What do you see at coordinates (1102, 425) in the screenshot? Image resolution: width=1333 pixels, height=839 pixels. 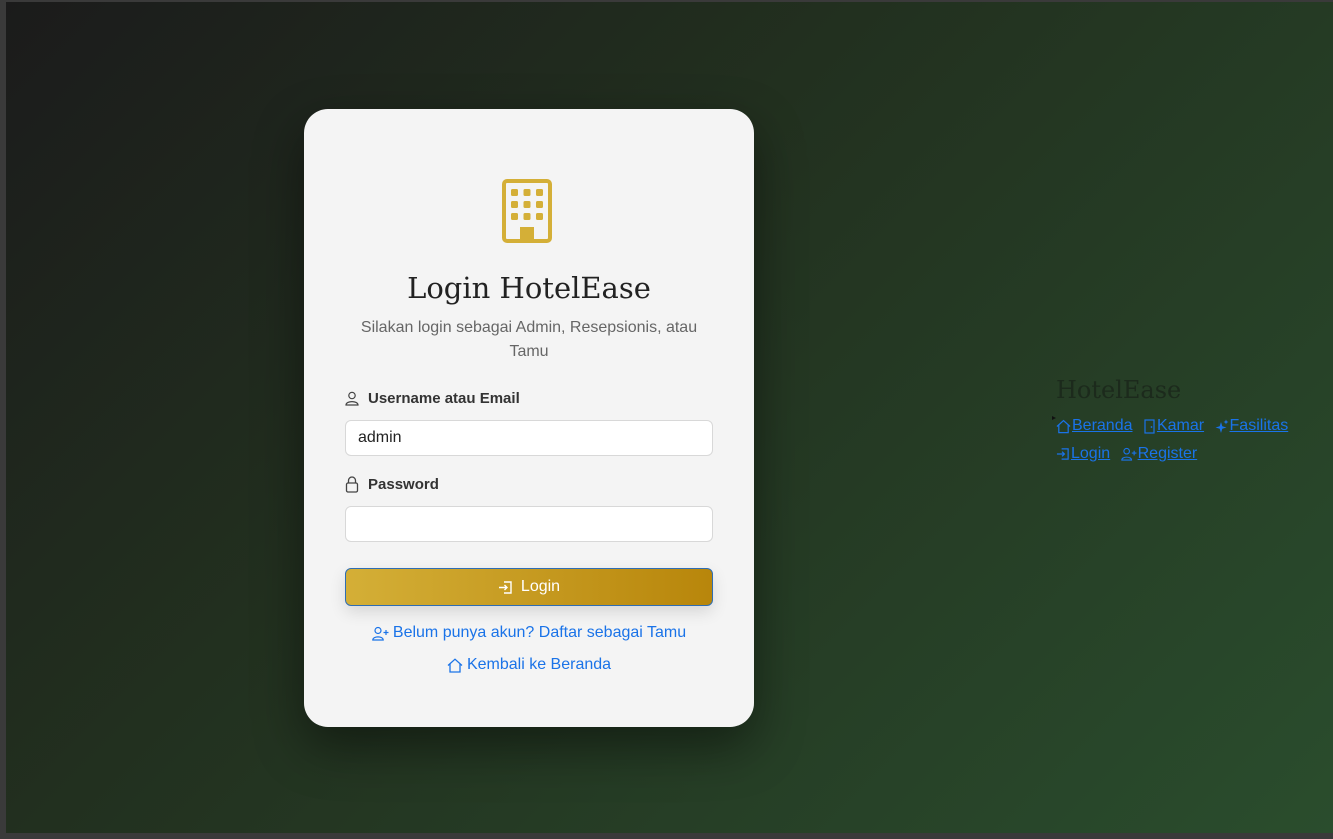 I see `nav-link-label: Beranda` at bounding box center [1102, 425].